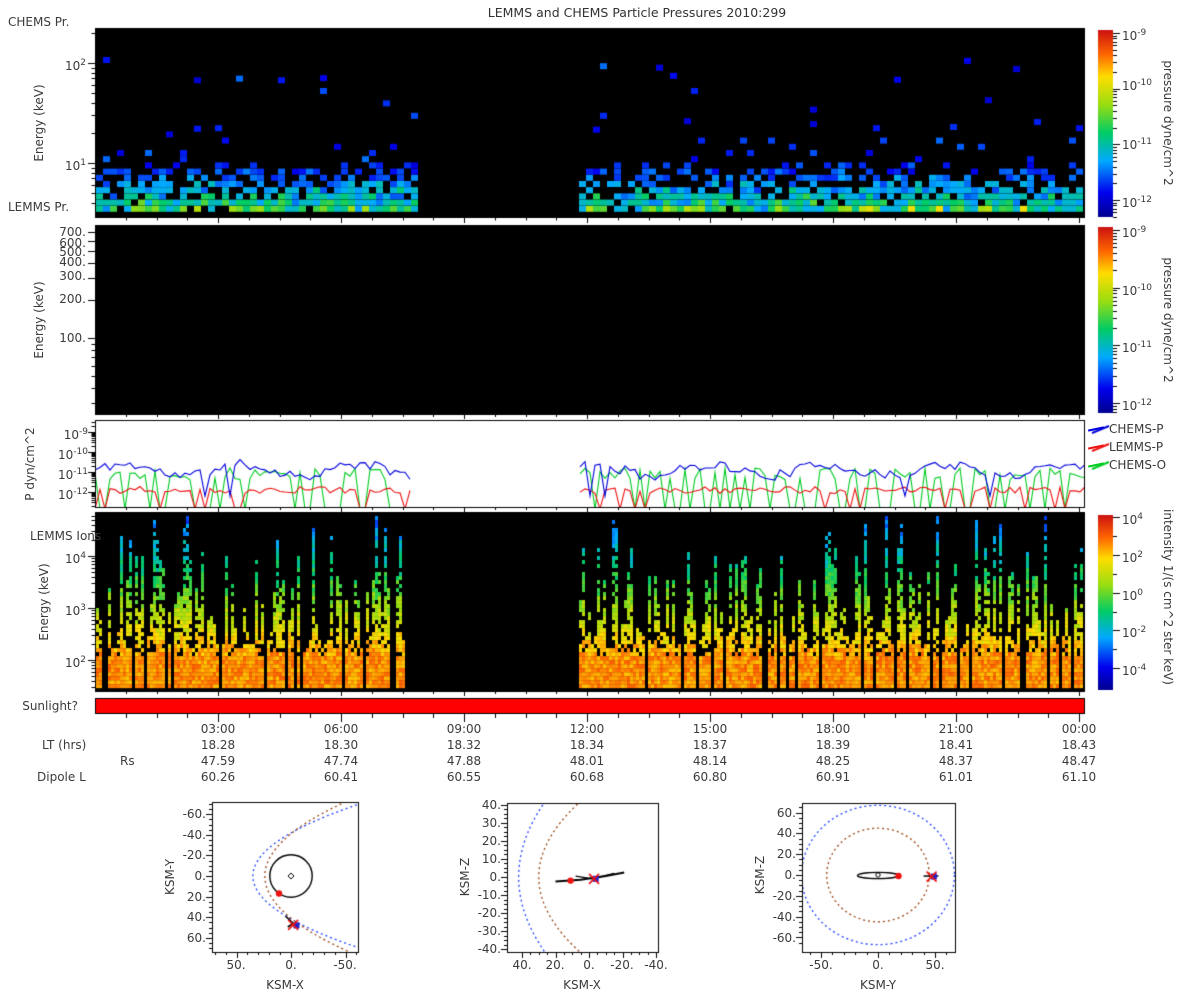 Image resolution: width=1200 pixels, height=1000 pixels. What do you see at coordinates (66, 536) in the screenshot?
I see `panel-label-lemms-ions: LEMMS Ions` at bounding box center [66, 536].